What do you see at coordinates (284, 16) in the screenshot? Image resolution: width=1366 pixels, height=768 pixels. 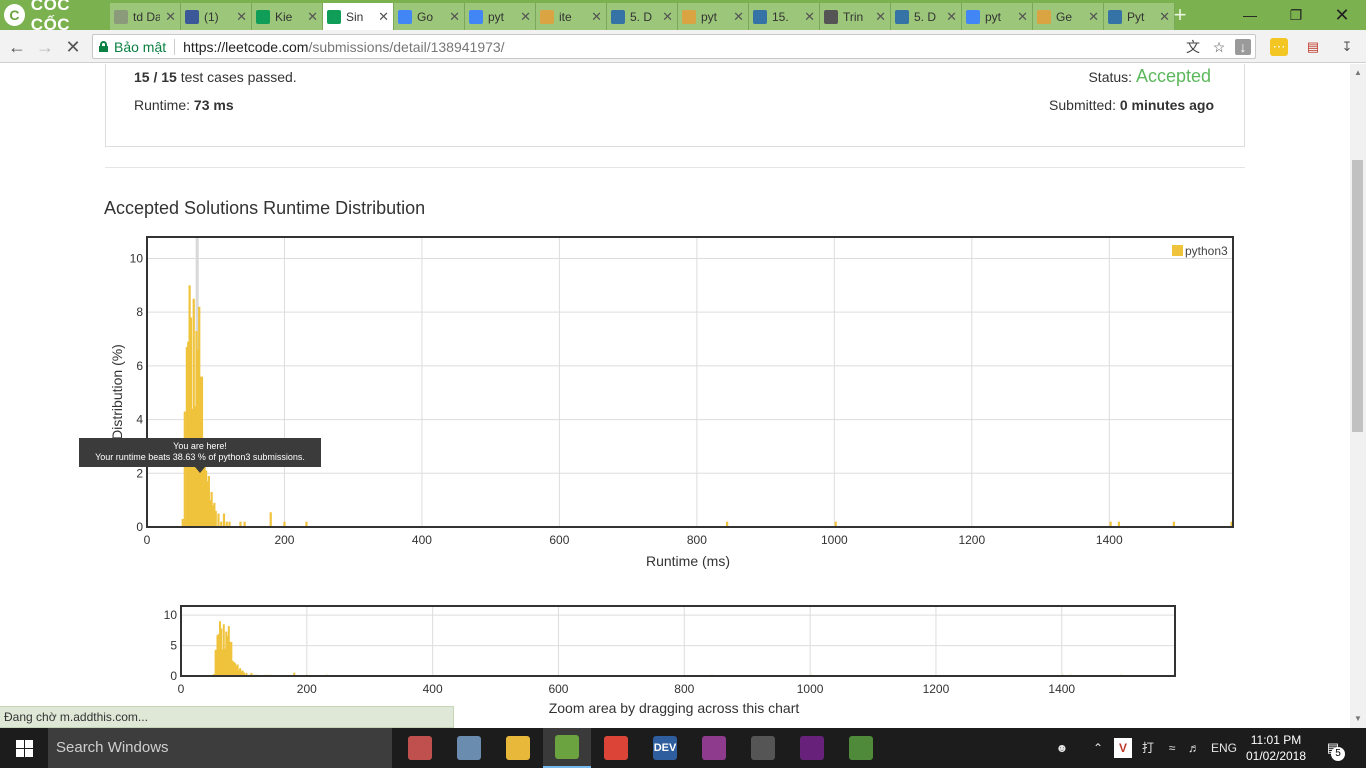 I see `tab-title: Kie` at bounding box center [284, 16].